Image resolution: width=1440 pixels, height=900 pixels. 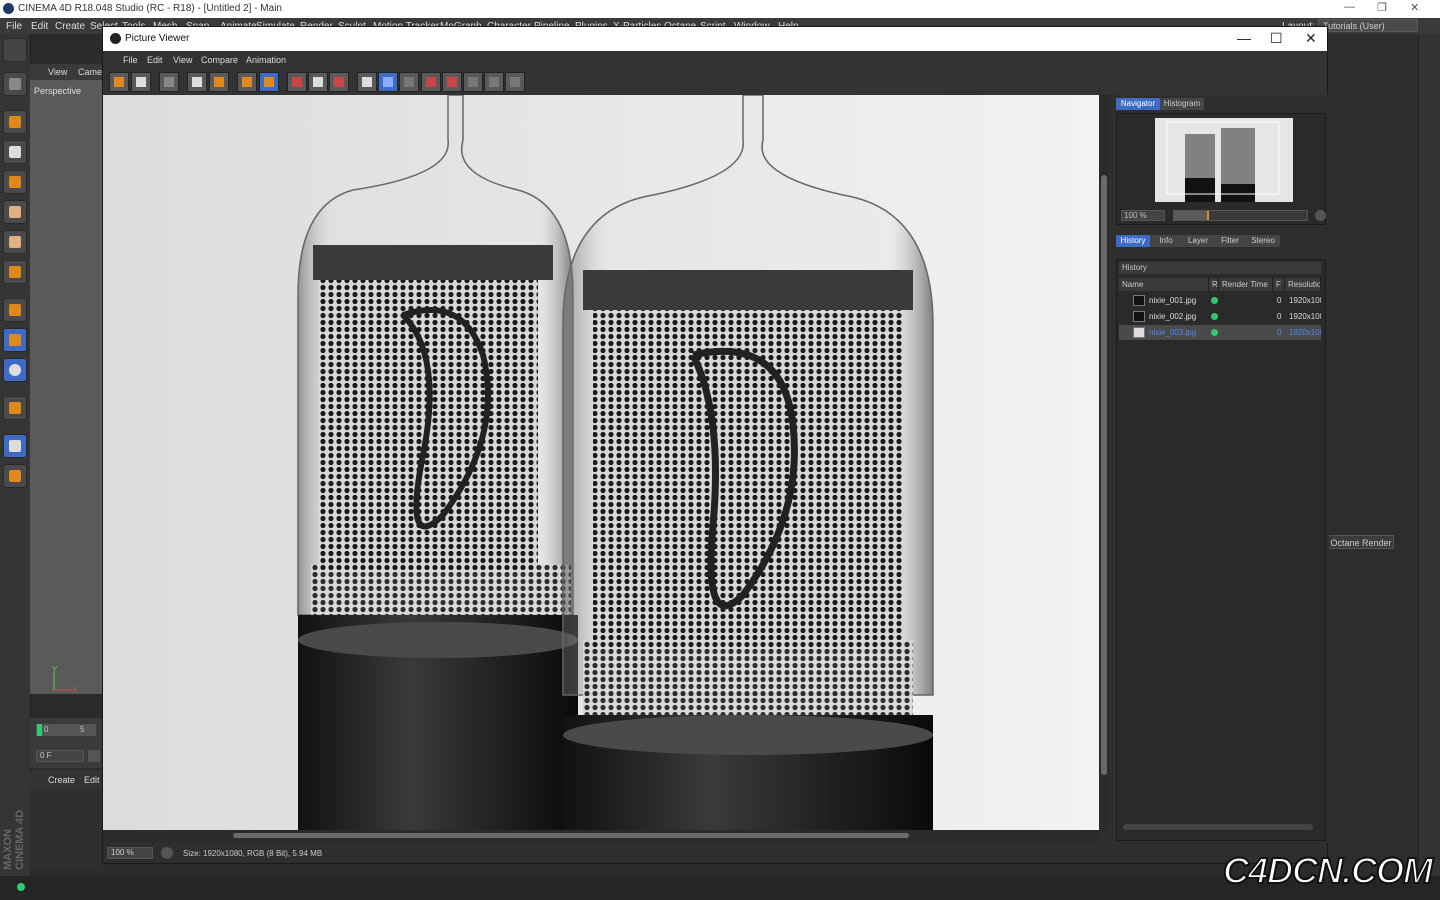 What do you see at coordinates (14, 839) in the screenshot?
I see `maxon-brand: MAXON CINEMA 4D` at bounding box center [14, 839].